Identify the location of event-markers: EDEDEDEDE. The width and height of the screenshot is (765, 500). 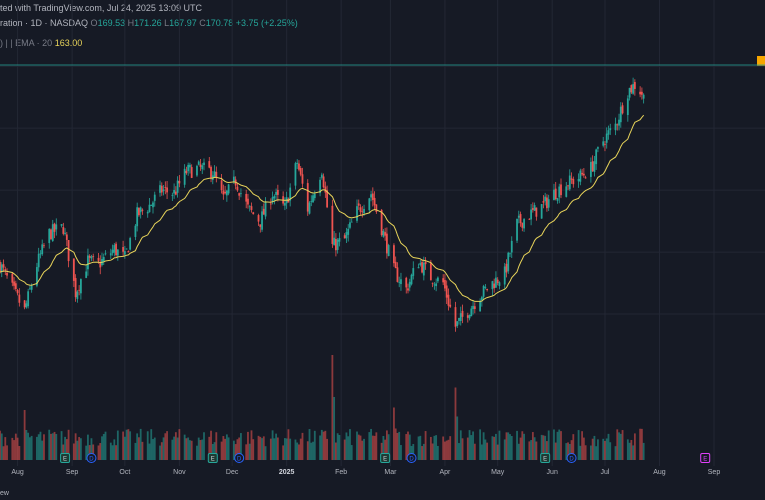
(385, 458).